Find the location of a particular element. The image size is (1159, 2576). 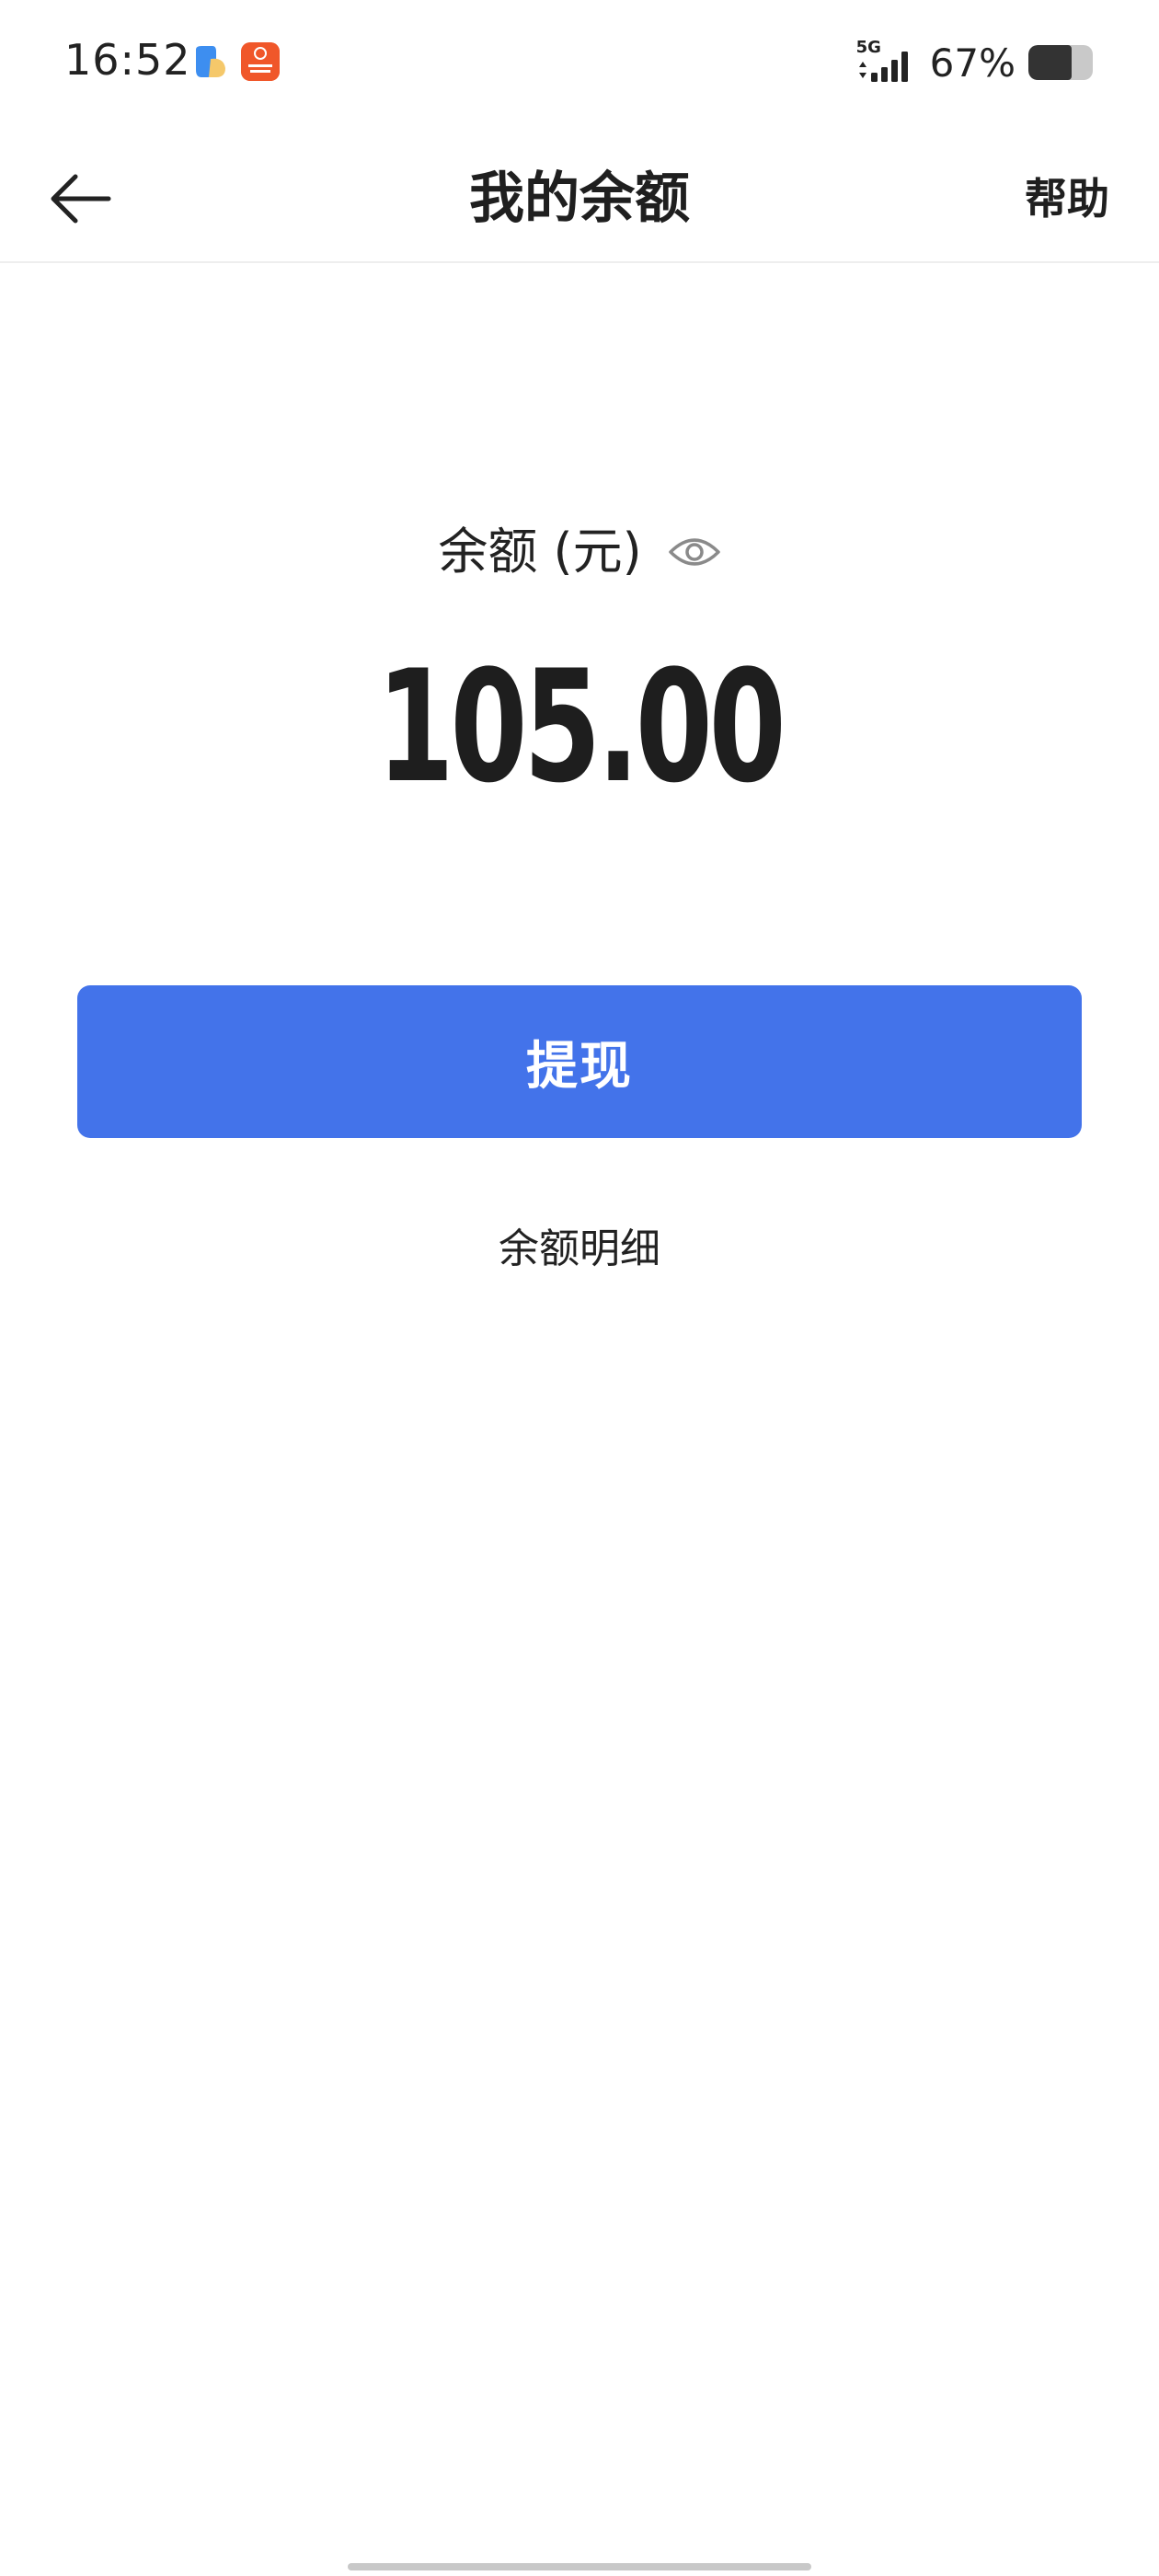

balance-label-row: 余额 (元) is located at coordinates (579, 552).